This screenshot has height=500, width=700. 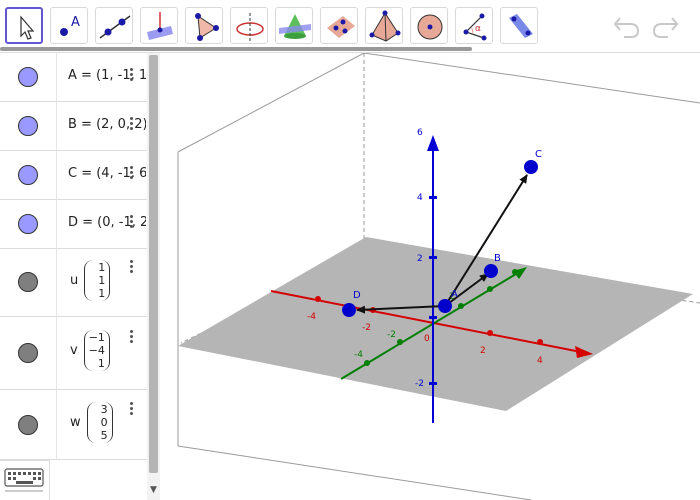 What do you see at coordinates (107, 173) in the screenshot?
I see `point-c-definition: C = (4, -1, 6)` at bounding box center [107, 173].